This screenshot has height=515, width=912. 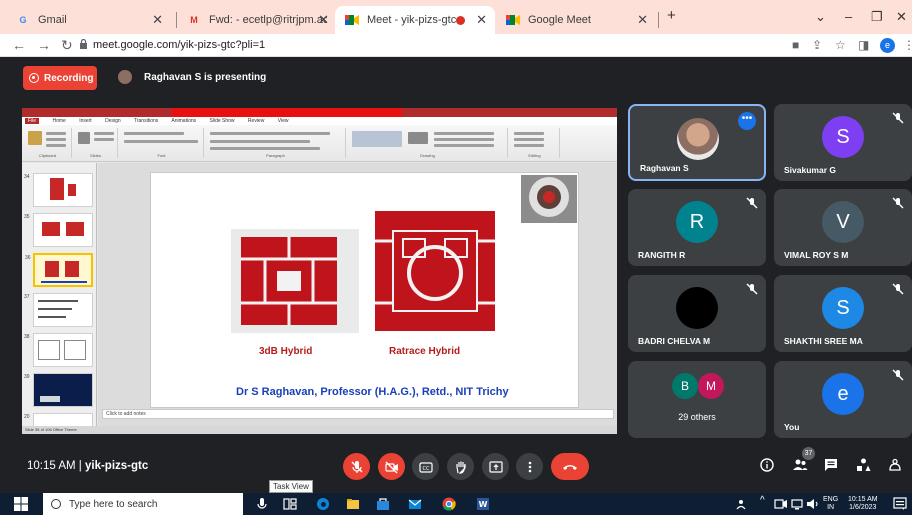 I want to click on tab-google-meet: Google Meet ✕, so click(x=576, y=20).